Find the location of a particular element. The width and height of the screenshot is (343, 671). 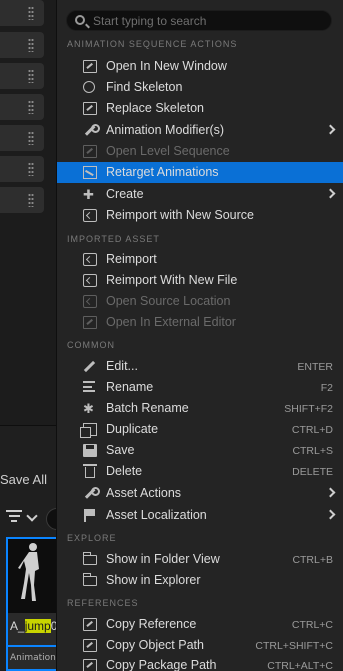

asset-type-strip is located at coordinates (32, 646).